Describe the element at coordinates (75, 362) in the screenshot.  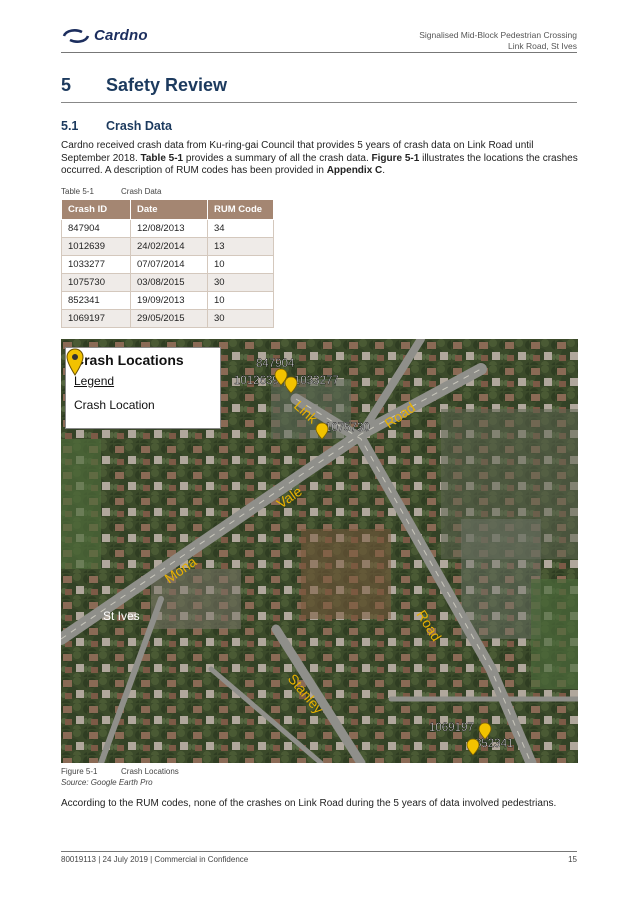
I see `map-pin-icon` at that location.